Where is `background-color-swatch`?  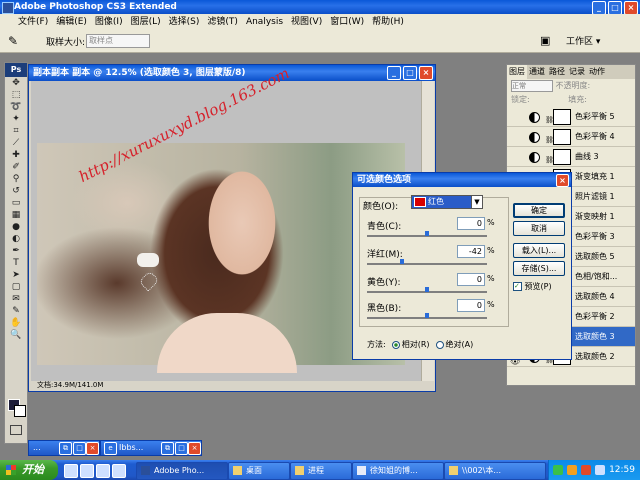
background-color-swatch is located at coordinates (20, 411).